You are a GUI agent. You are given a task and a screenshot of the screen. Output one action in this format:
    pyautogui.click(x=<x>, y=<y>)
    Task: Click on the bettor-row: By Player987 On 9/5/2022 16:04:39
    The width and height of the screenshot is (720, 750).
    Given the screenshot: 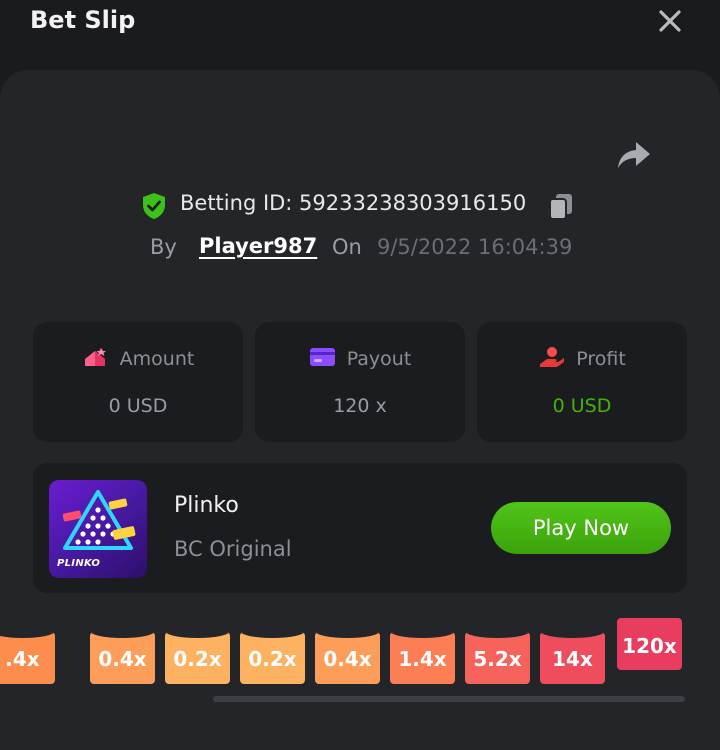 What is the action you would take?
    pyautogui.click(x=360, y=249)
    